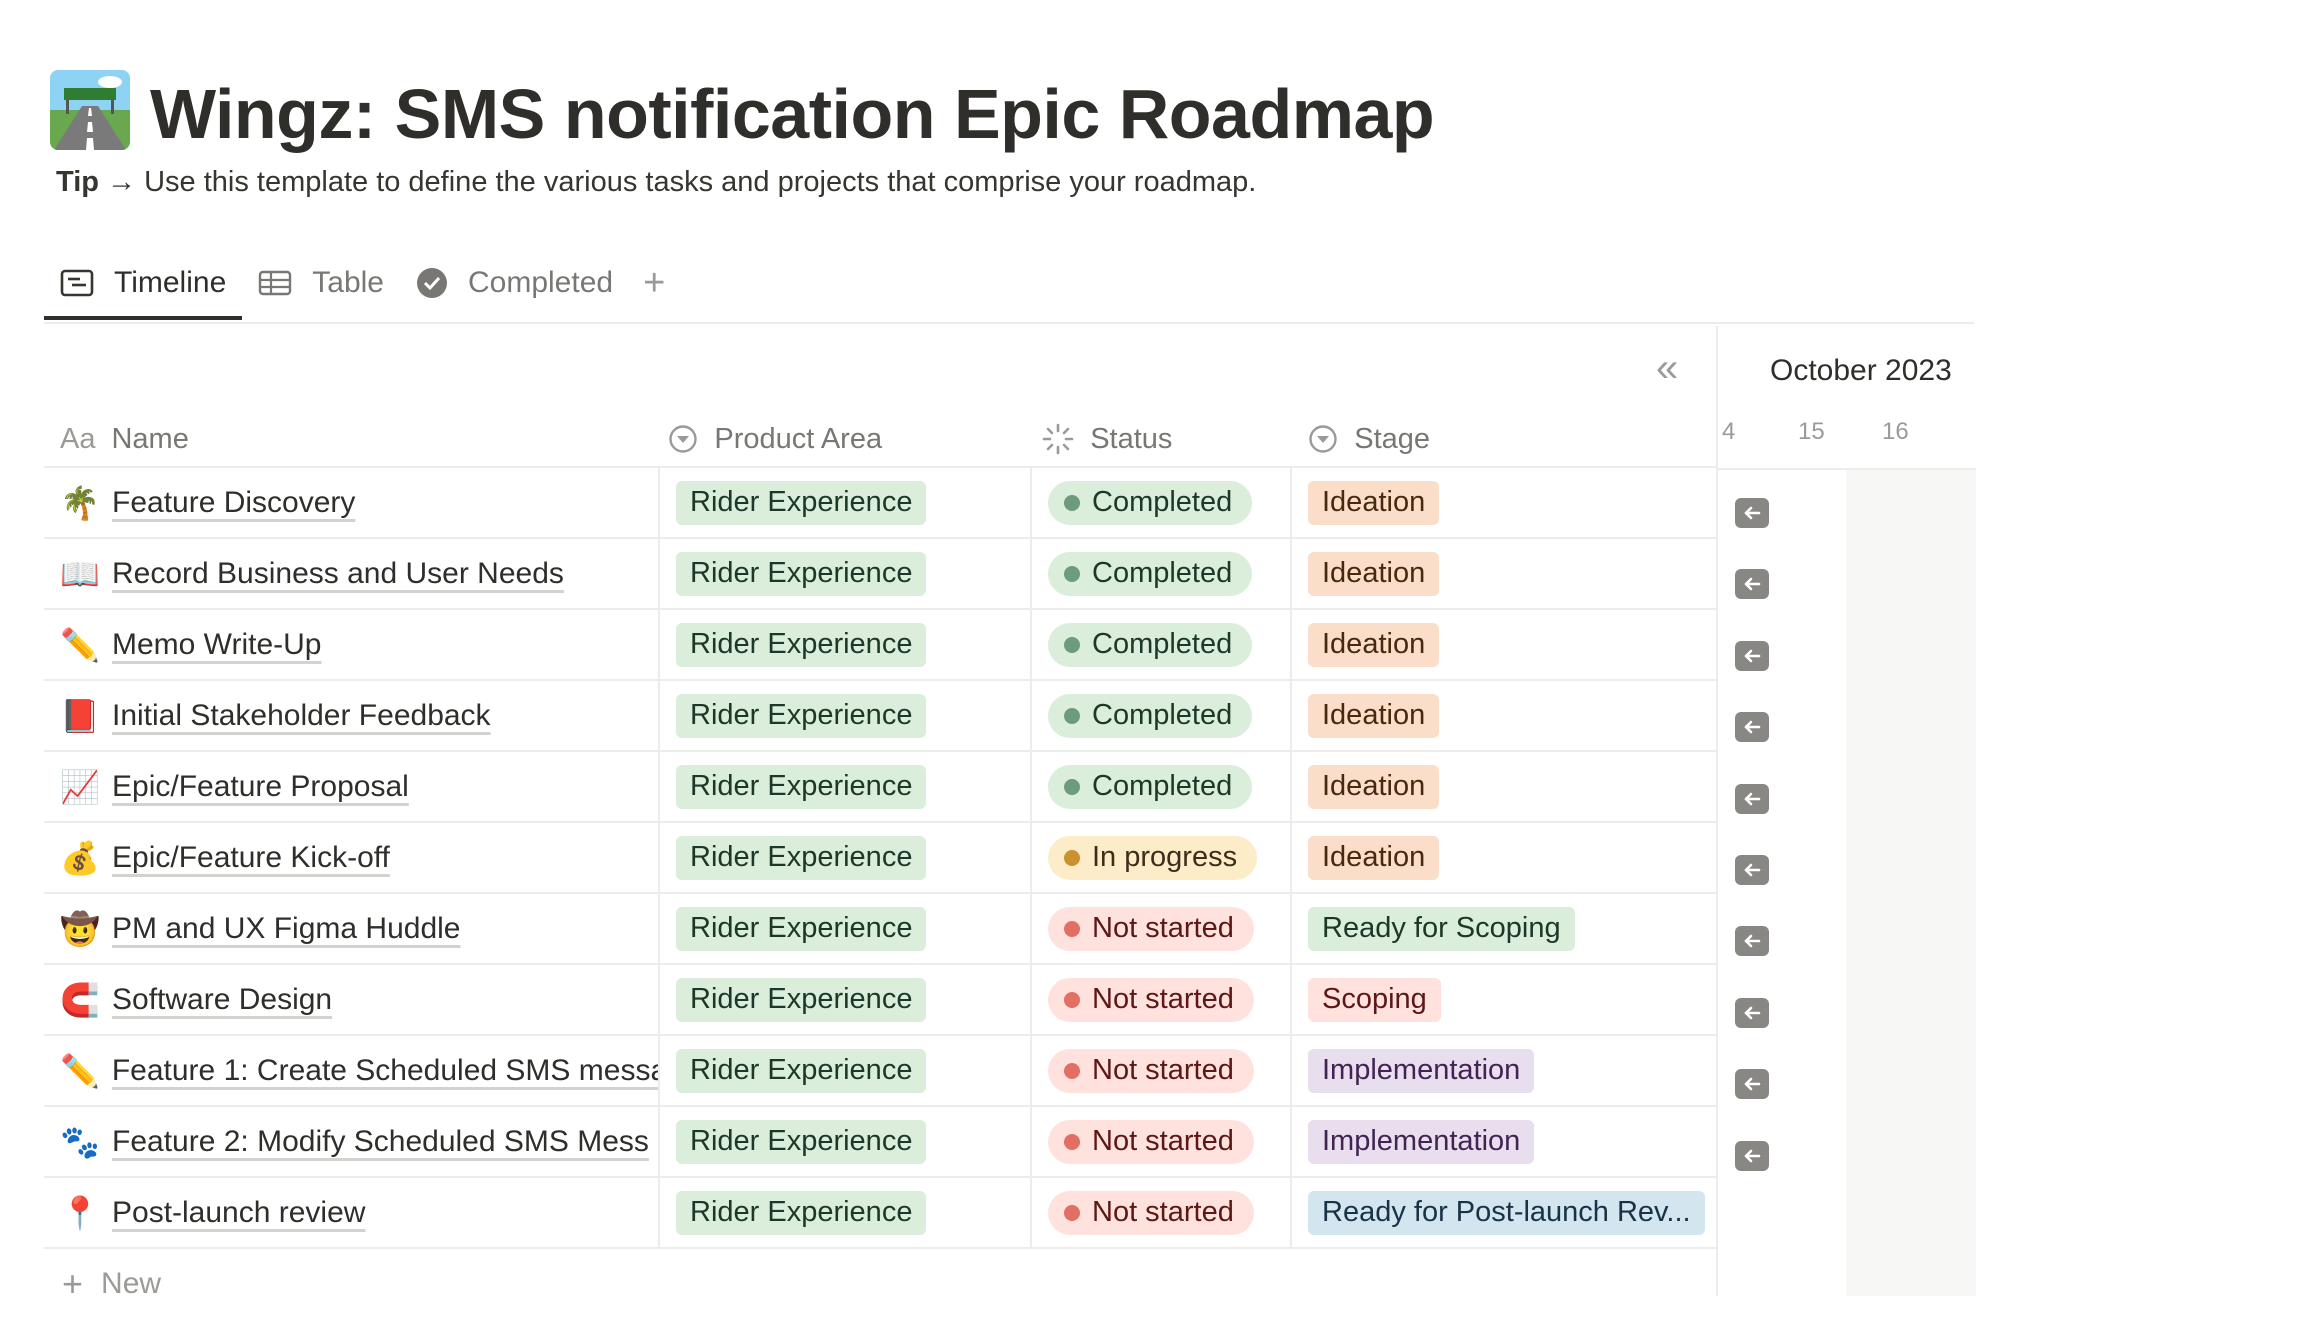 Image resolution: width=2304 pixels, height=1319 pixels. What do you see at coordinates (260, 787) in the screenshot?
I see `row-name-link: Epic/Feature Proposal` at bounding box center [260, 787].